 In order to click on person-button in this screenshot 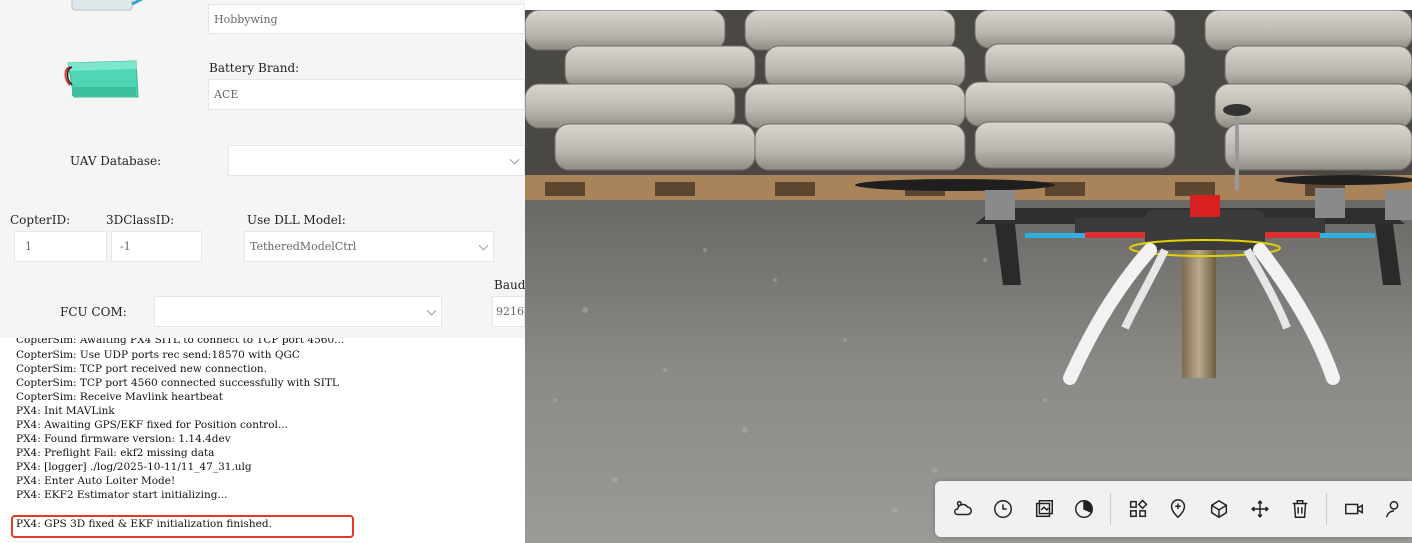, I will do `click(1394, 509)`.